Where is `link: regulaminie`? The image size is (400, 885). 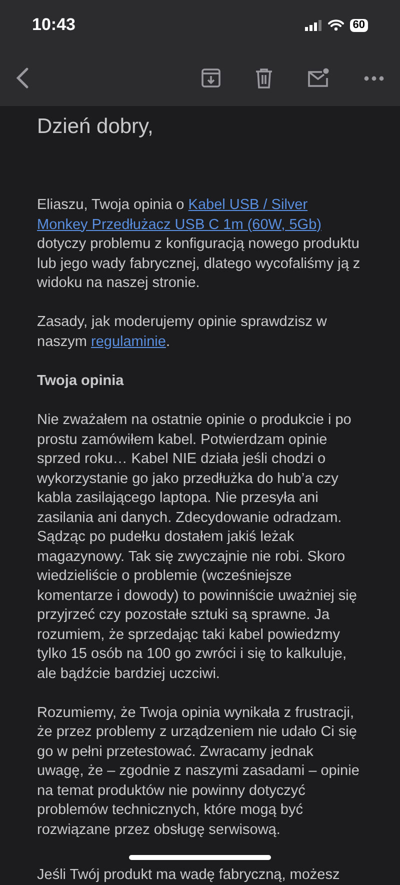 link: regulaminie is located at coordinates (128, 342).